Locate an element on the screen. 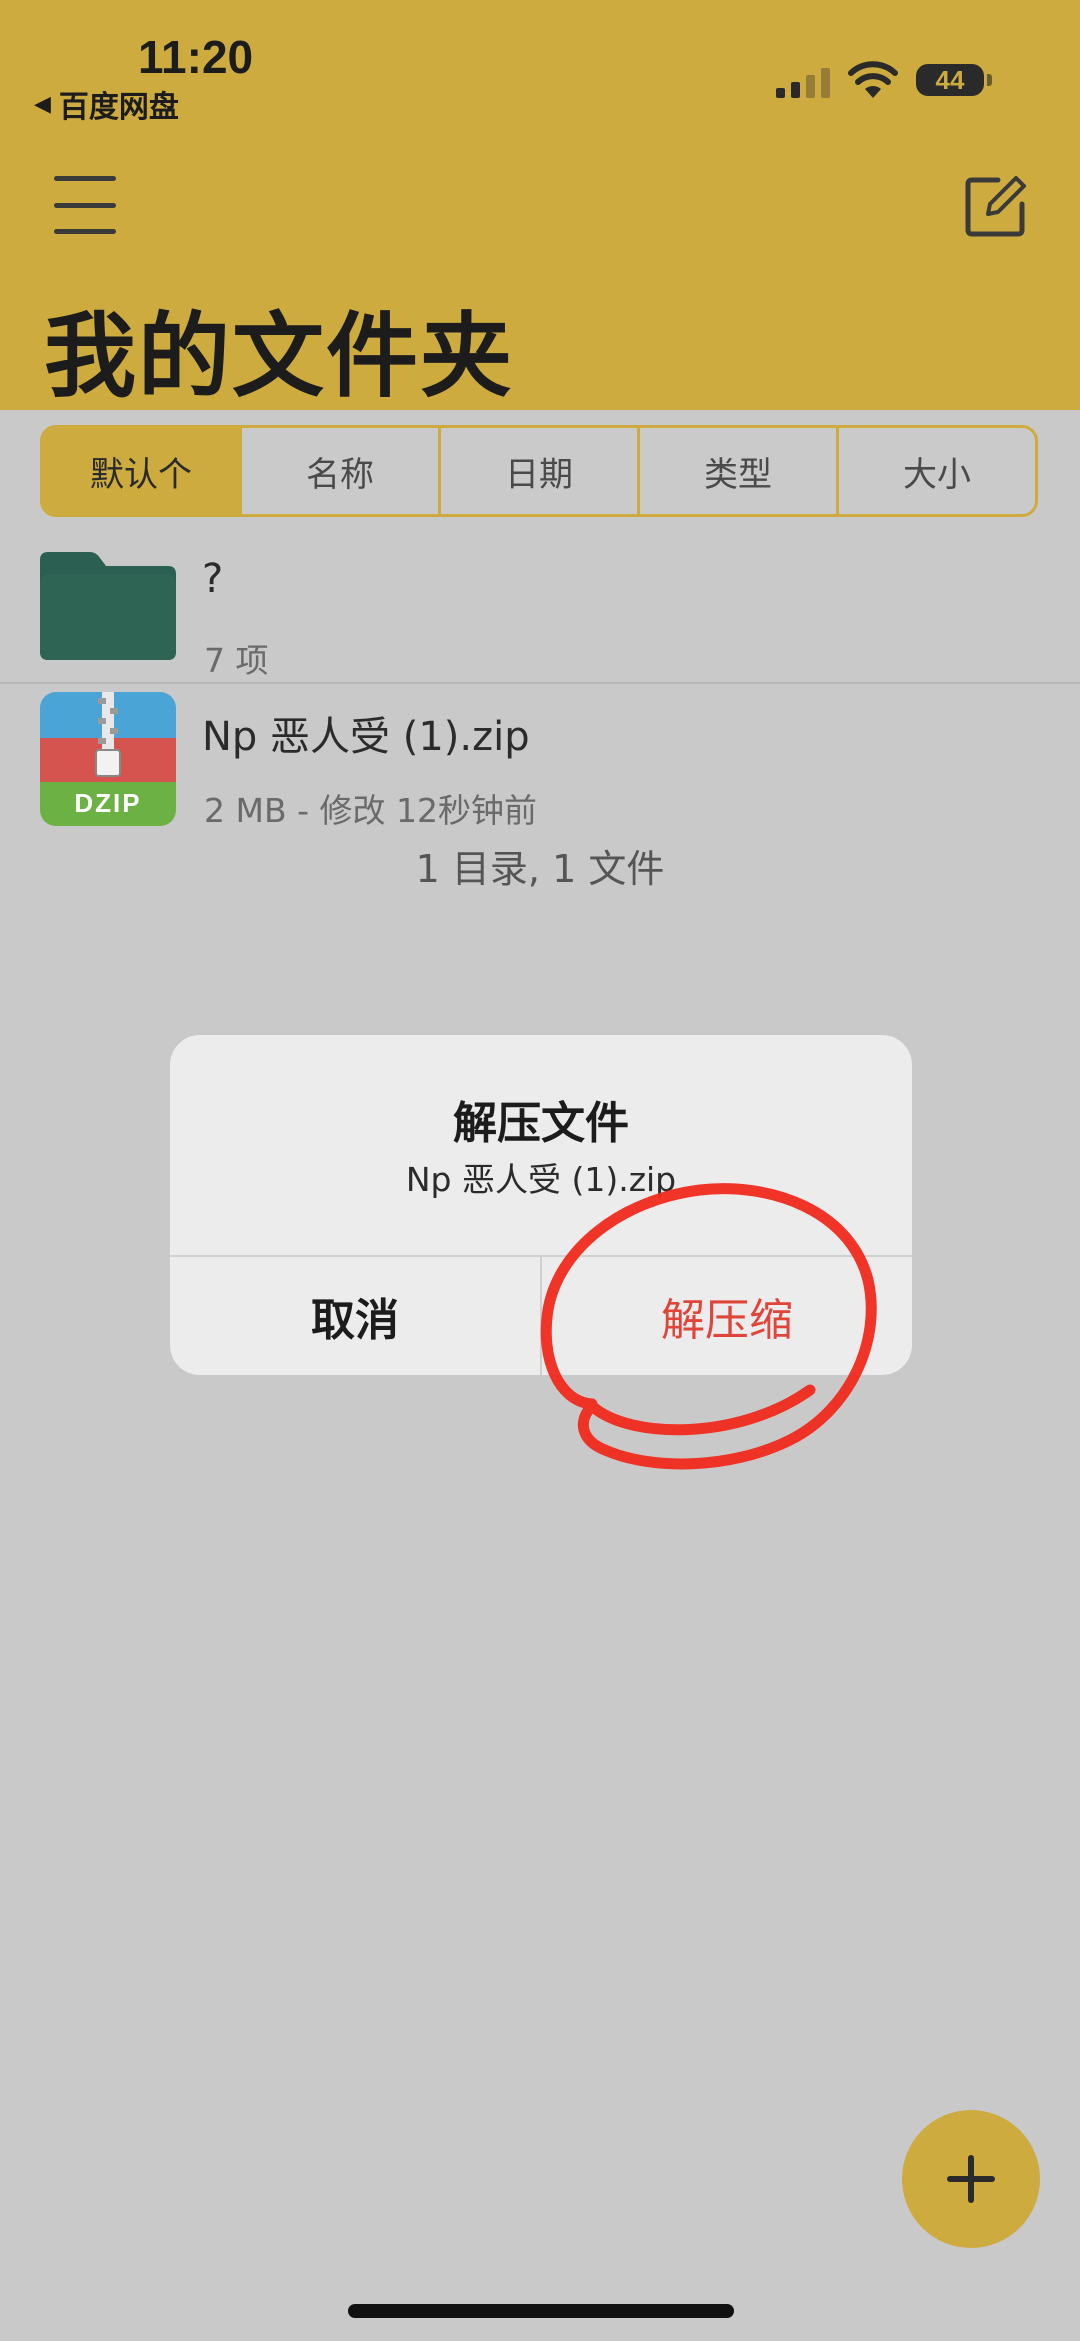  sort-option-name: 名称 is located at coordinates (341, 471).